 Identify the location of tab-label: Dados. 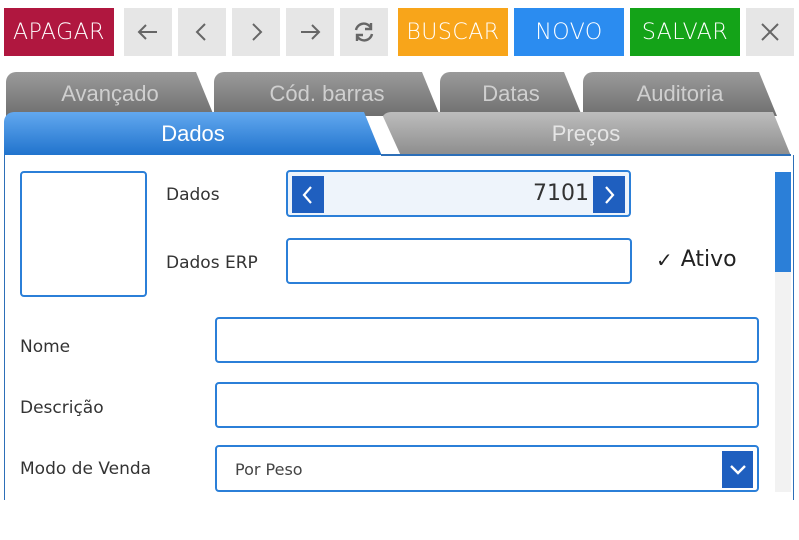
(193, 133).